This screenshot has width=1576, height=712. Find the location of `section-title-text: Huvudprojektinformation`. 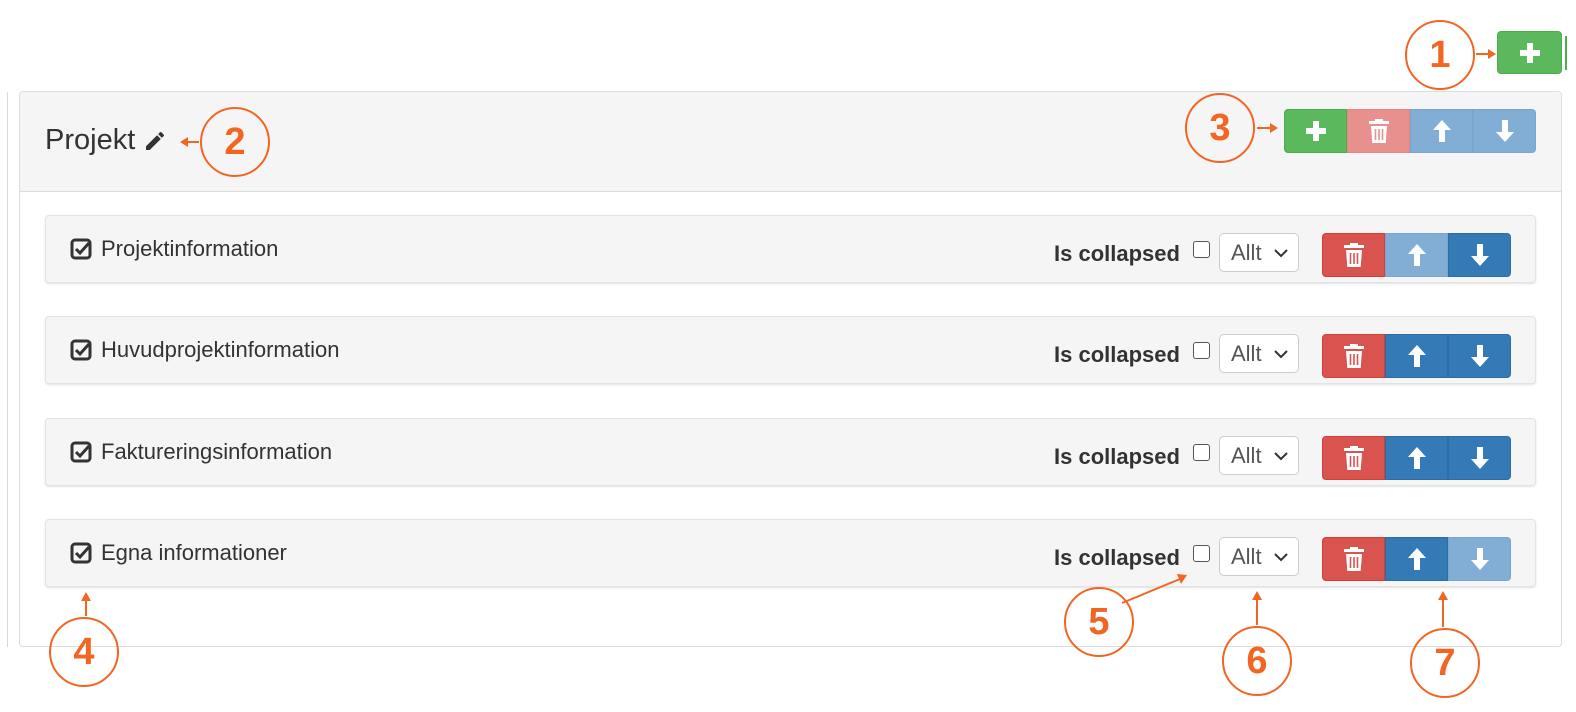

section-title-text: Huvudprojektinformation is located at coordinates (220, 349).